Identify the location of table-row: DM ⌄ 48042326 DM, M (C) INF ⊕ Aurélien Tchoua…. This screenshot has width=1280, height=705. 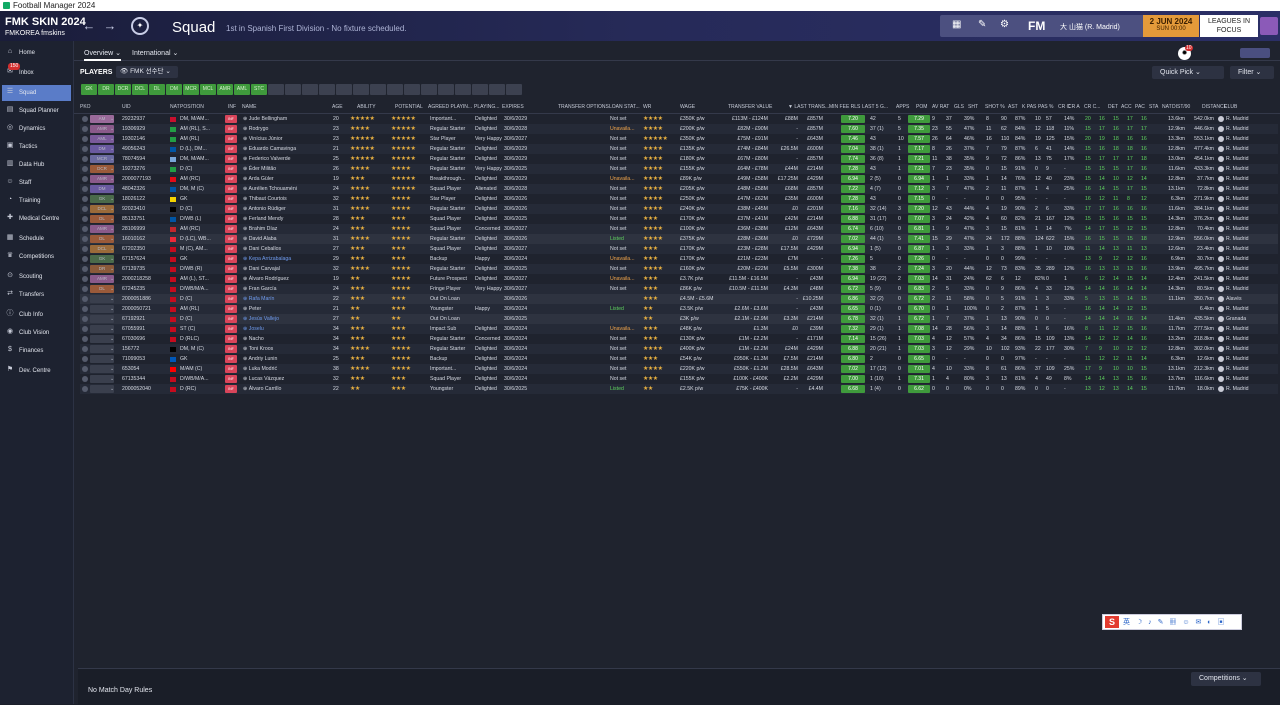
(679, 189).